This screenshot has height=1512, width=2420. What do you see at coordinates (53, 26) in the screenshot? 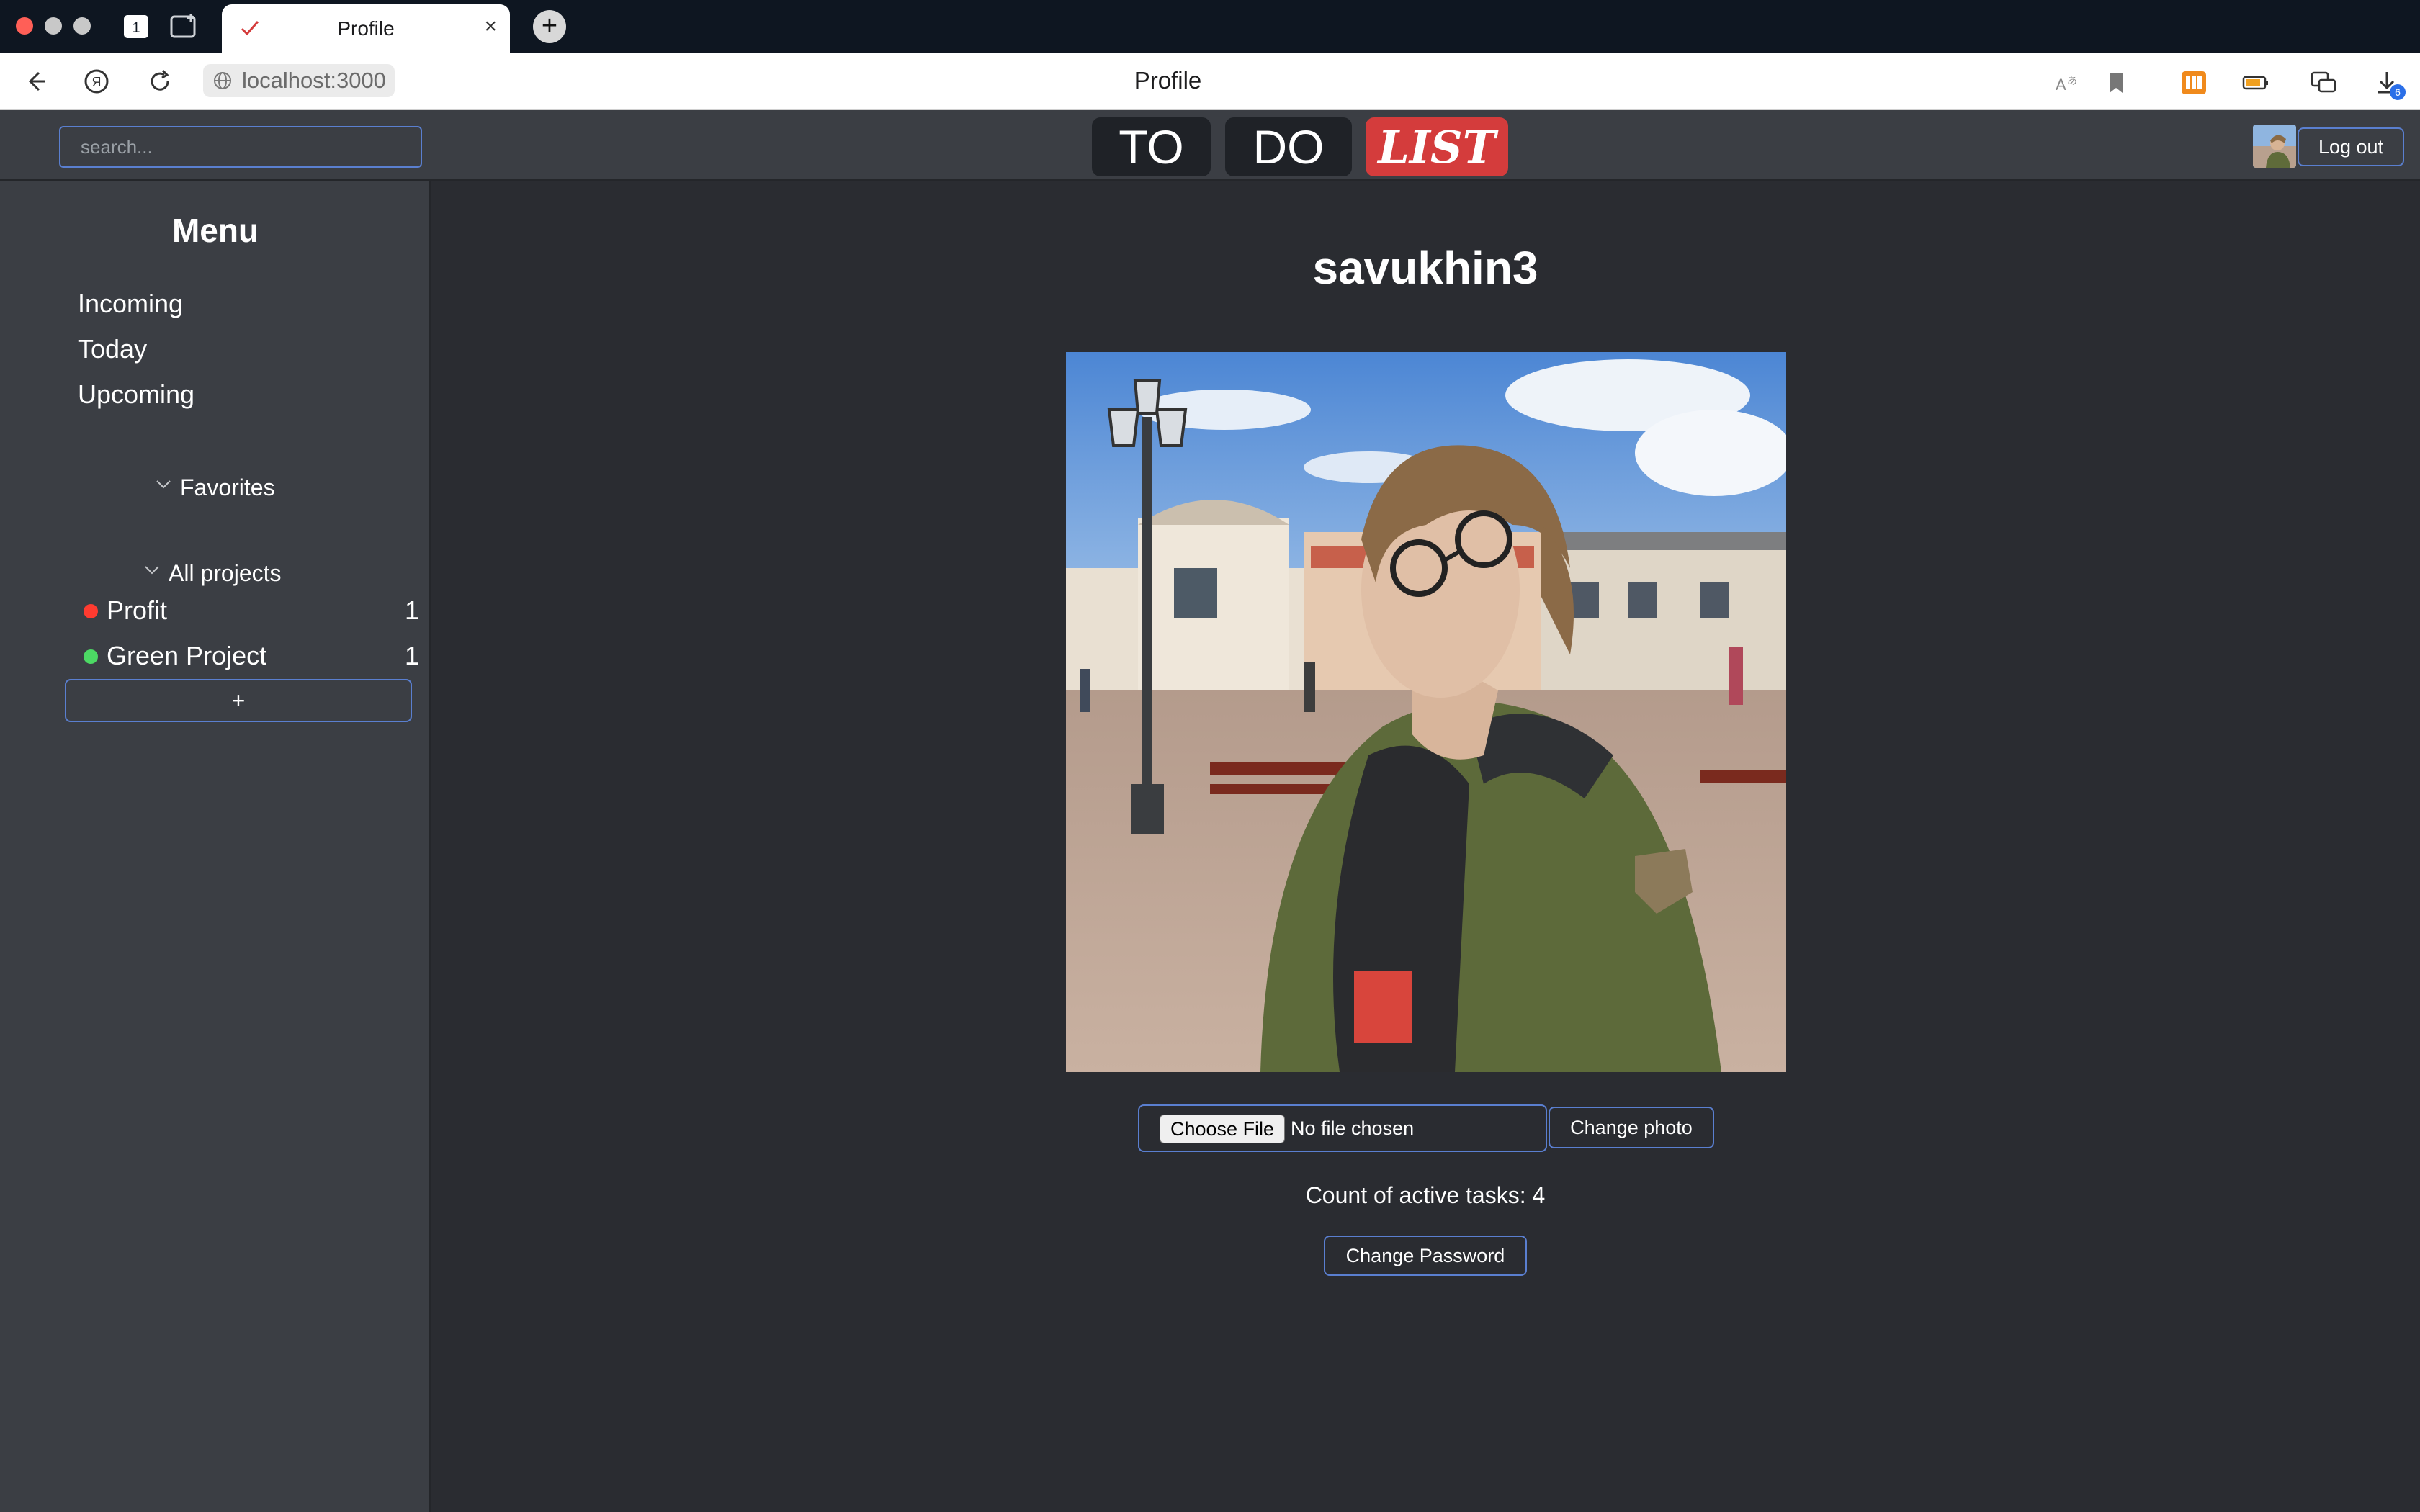
I see `minimize-window-button` at bounding box center [53, 26].